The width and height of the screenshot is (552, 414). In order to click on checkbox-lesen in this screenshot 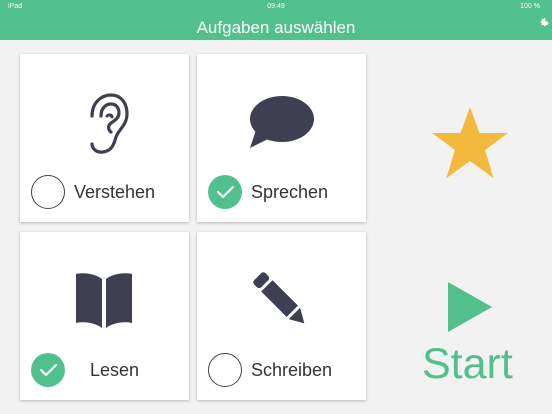, I will do `click(48, 370)`.